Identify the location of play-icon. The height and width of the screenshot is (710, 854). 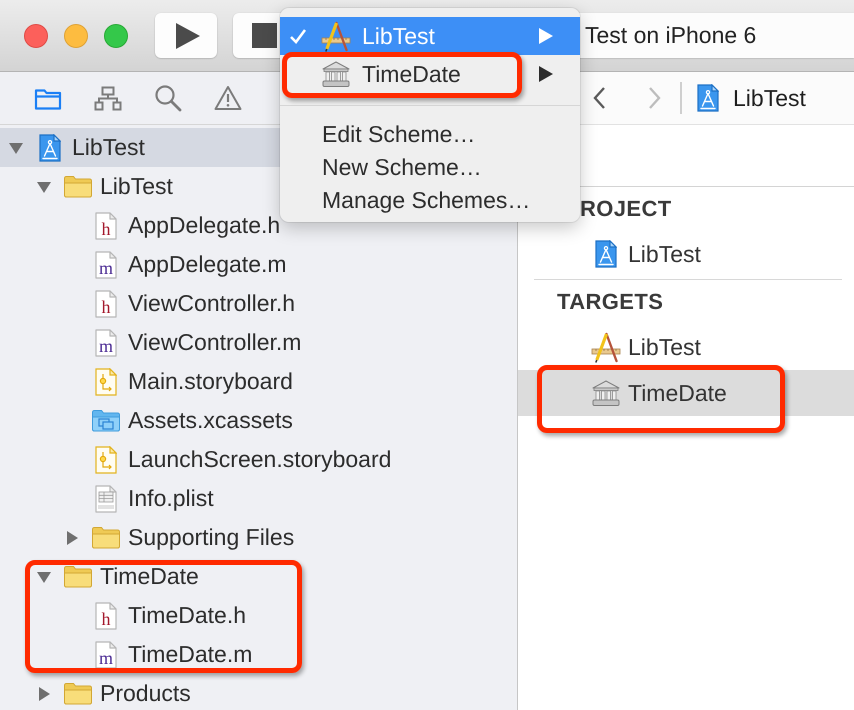
(188, 35).